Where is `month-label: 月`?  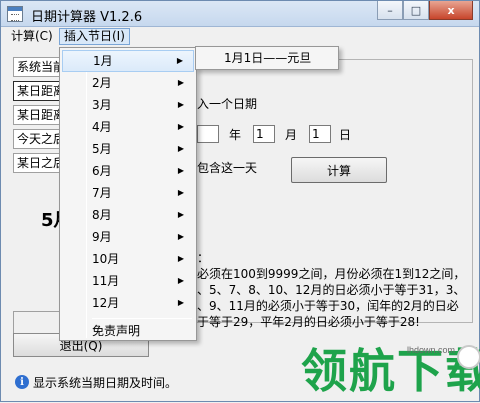 month-label: 月 is located at coordinates (291, 135).